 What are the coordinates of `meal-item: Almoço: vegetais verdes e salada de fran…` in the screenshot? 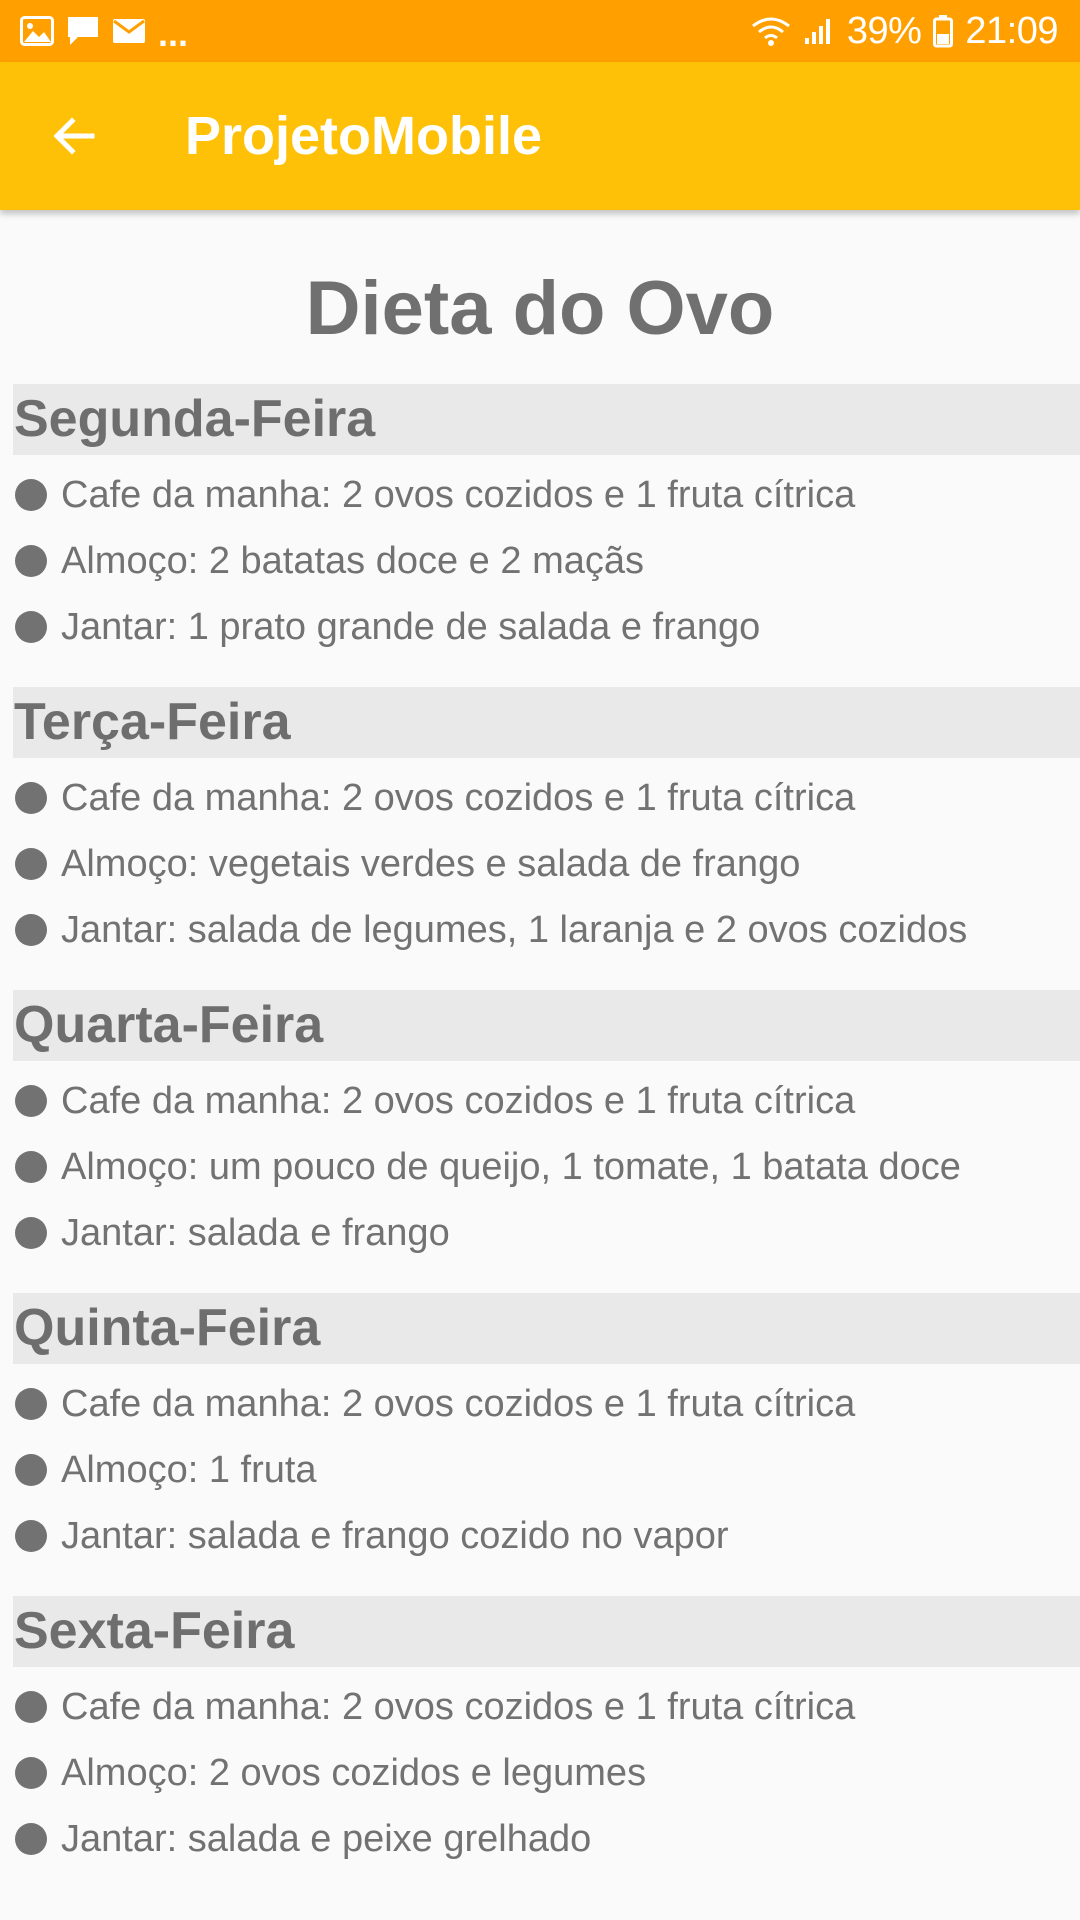 It's located at (546, 864).